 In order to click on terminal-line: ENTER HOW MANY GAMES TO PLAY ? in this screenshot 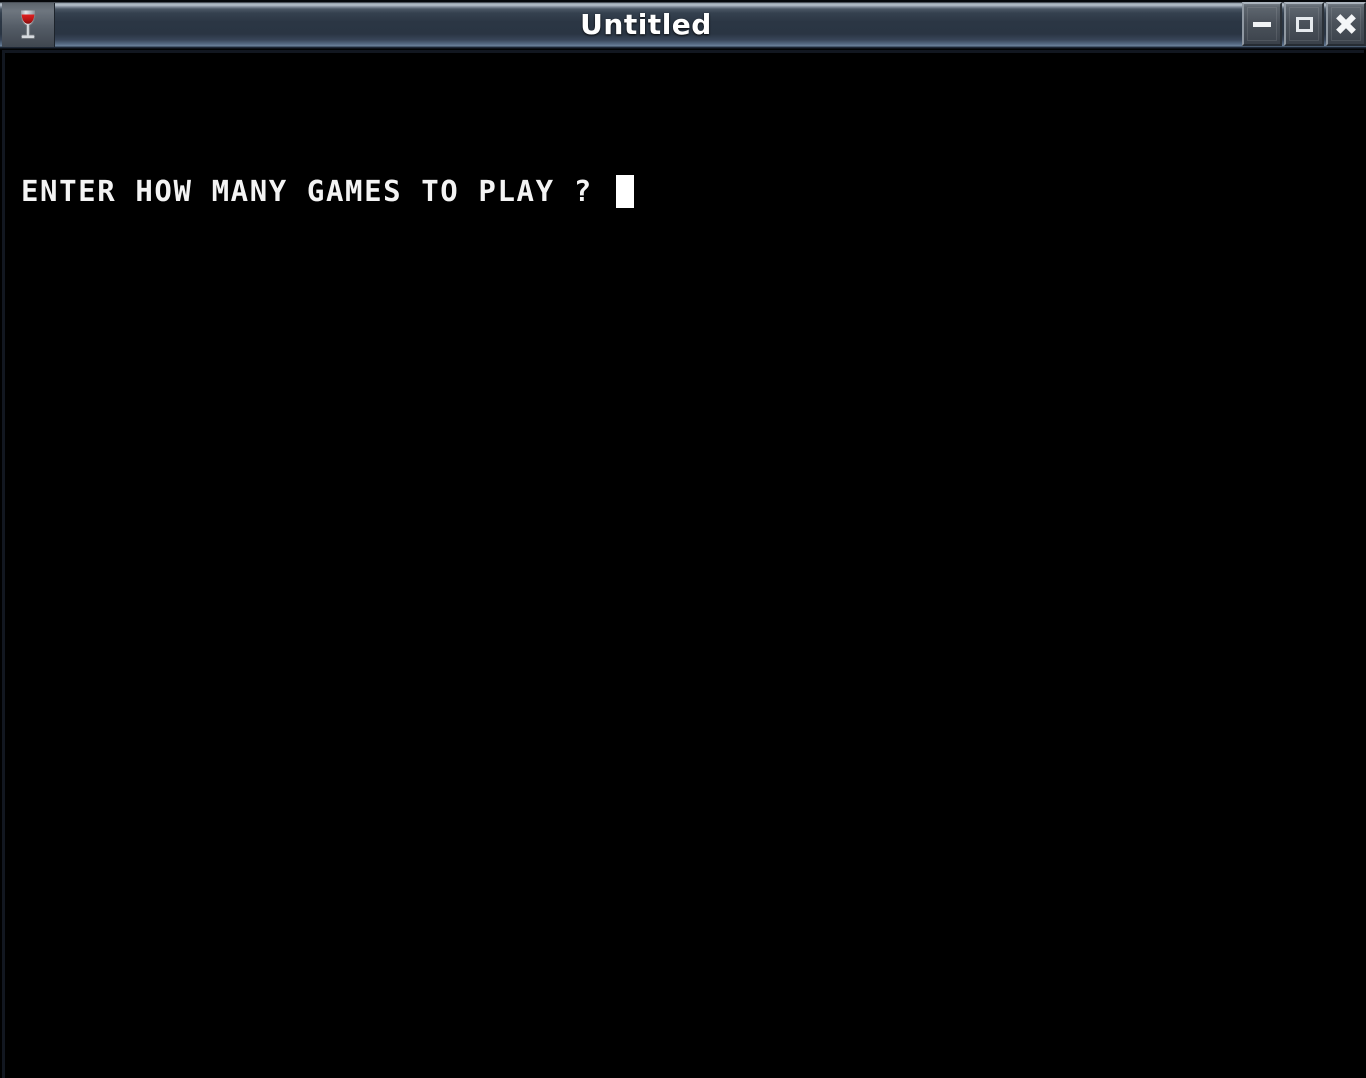, I will do `click(327, 191)`.